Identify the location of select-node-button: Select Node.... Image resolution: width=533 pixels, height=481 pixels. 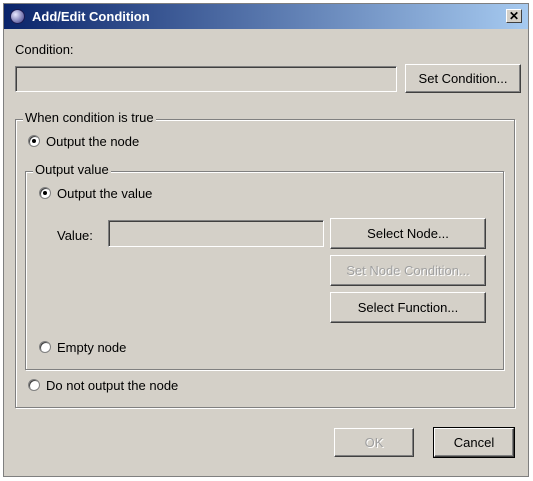
(408, 233).